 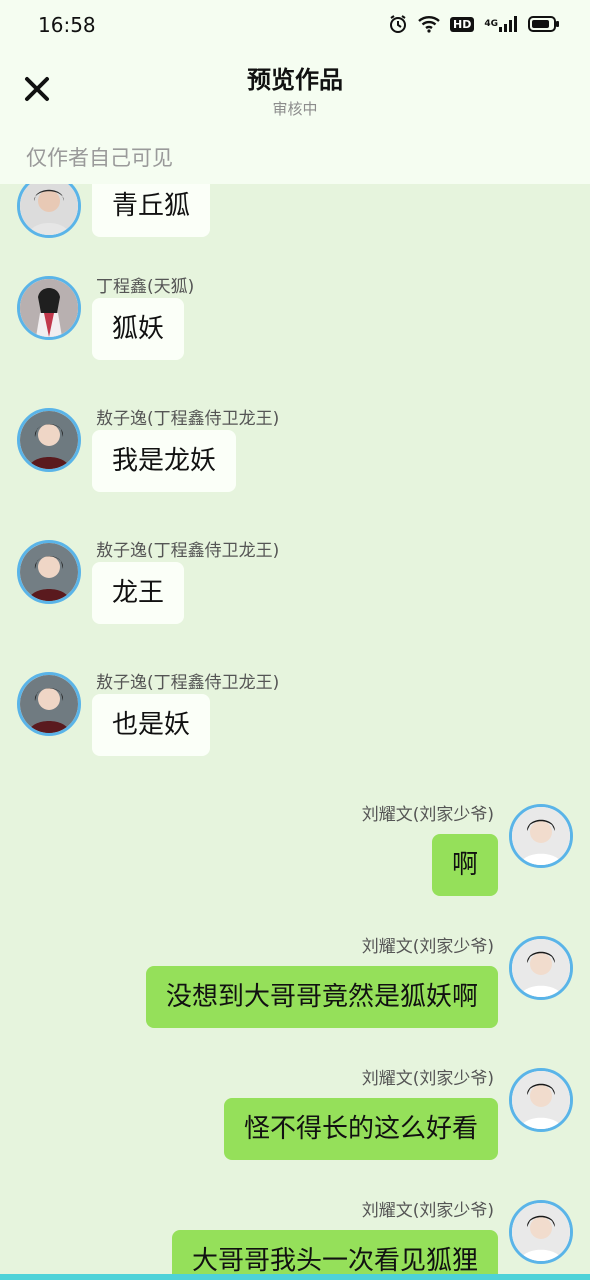 What do you see at coordinates (501, 24) in the screenshot?
I see `signal-4g-icon: 4G` at bounding box center [501, 24].